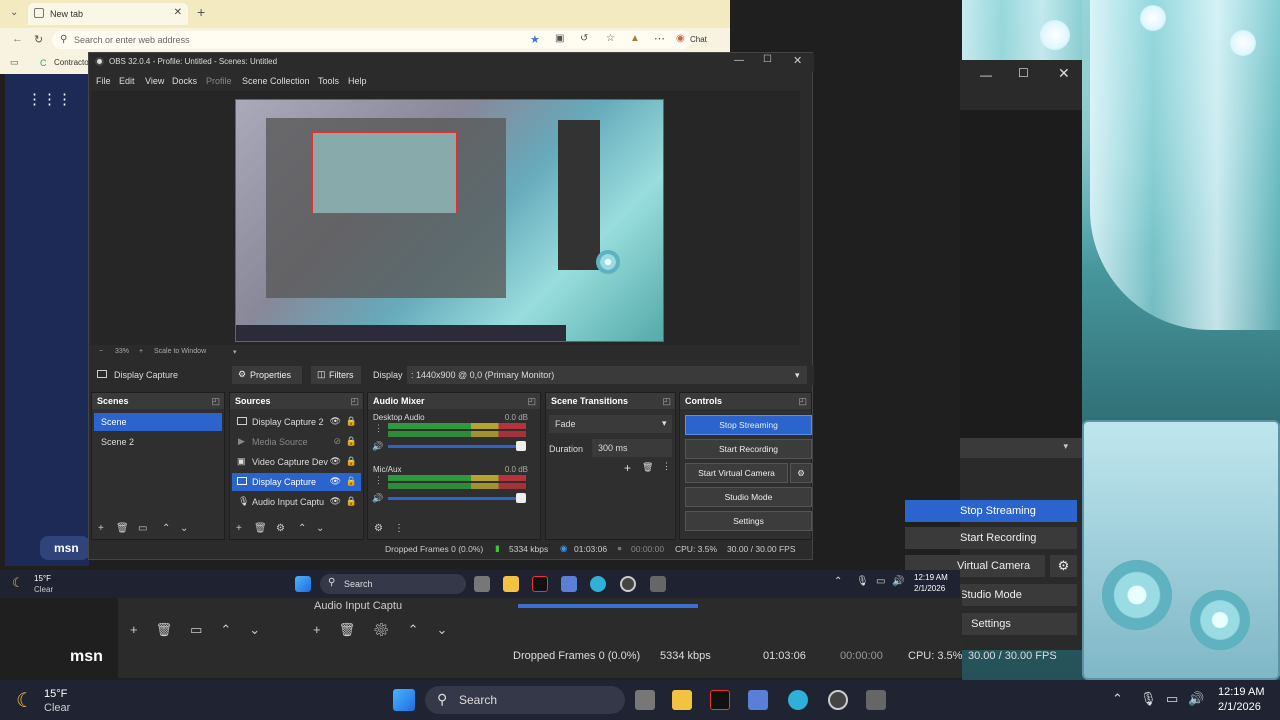 Image resolution: width=1280 pixels, height=720 pixels. Describe the element at coordinates (748, 521) in the screenshot. I see `settings-button: Settings` at that location.